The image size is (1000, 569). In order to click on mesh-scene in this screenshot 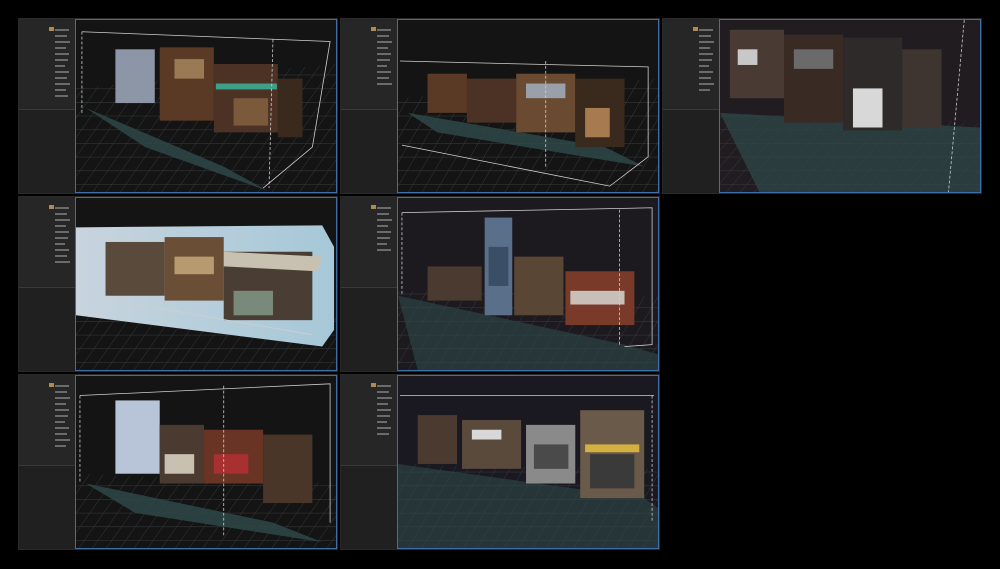, I will do `click(206, 284)`.